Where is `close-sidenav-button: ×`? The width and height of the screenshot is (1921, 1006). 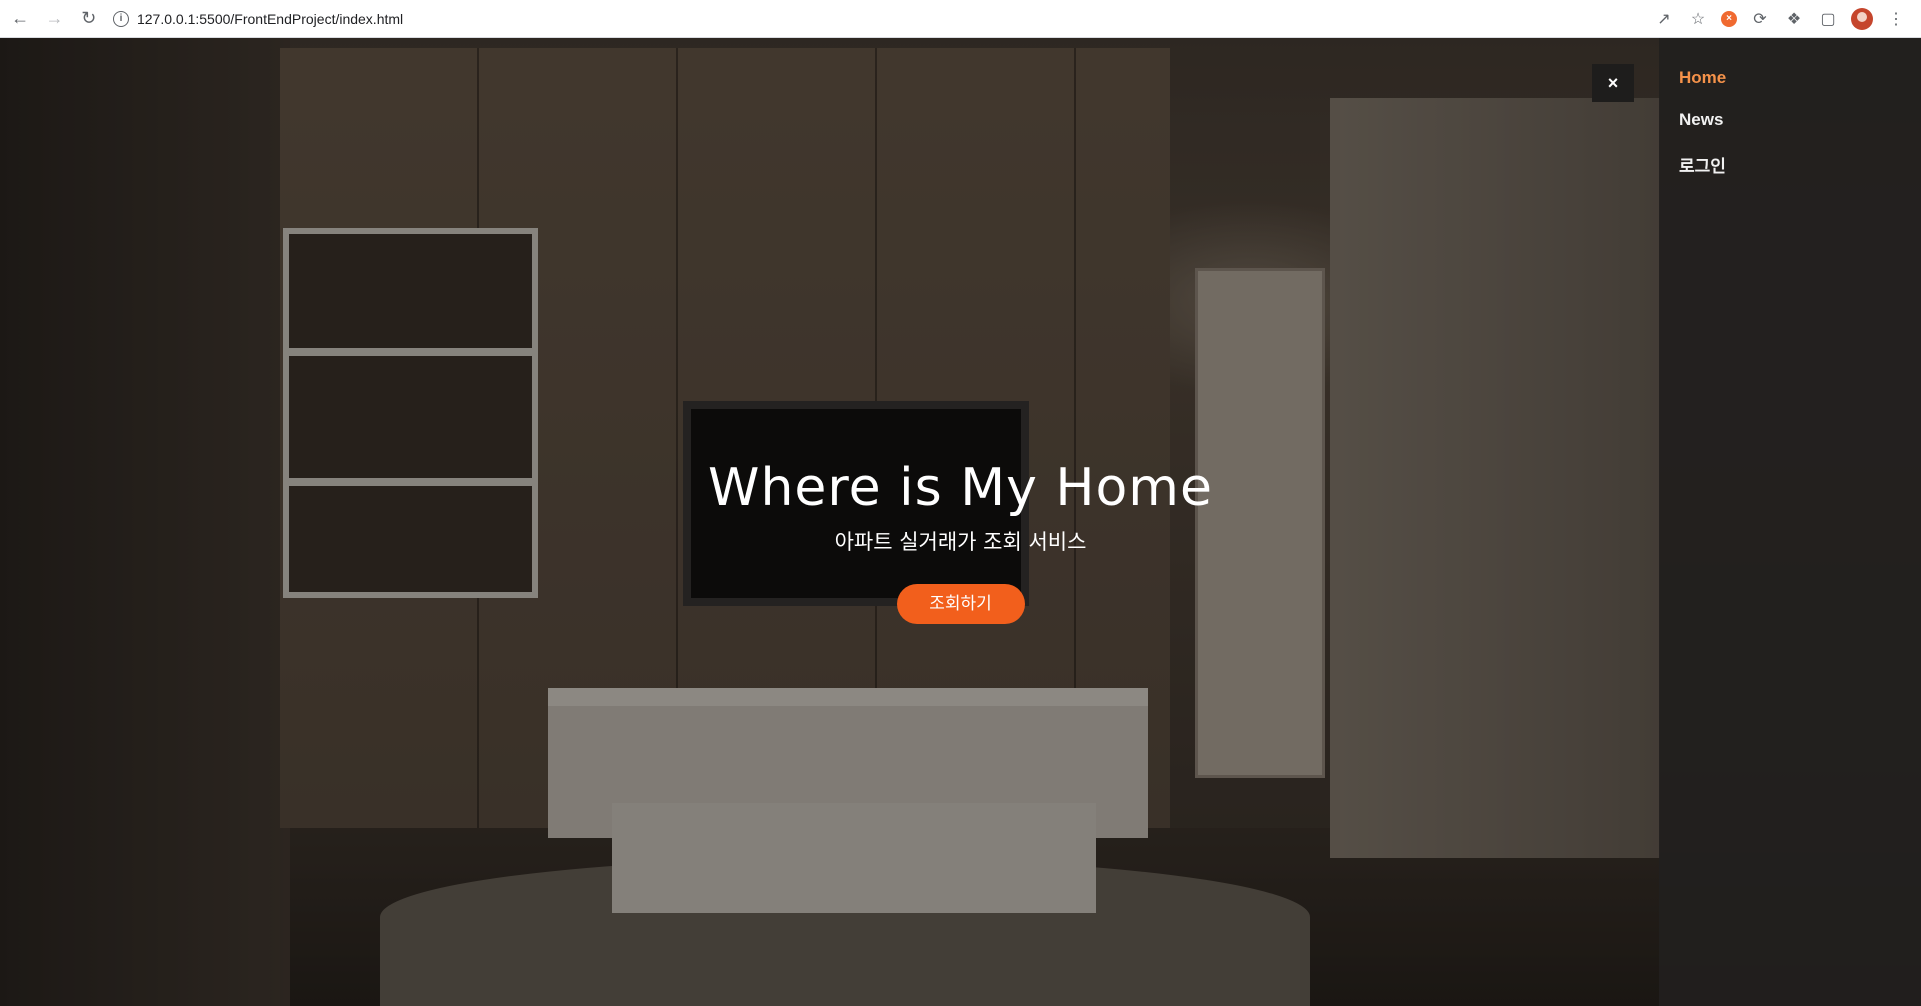 close-sidenav-button: × is located at coordinates (1613, 83).